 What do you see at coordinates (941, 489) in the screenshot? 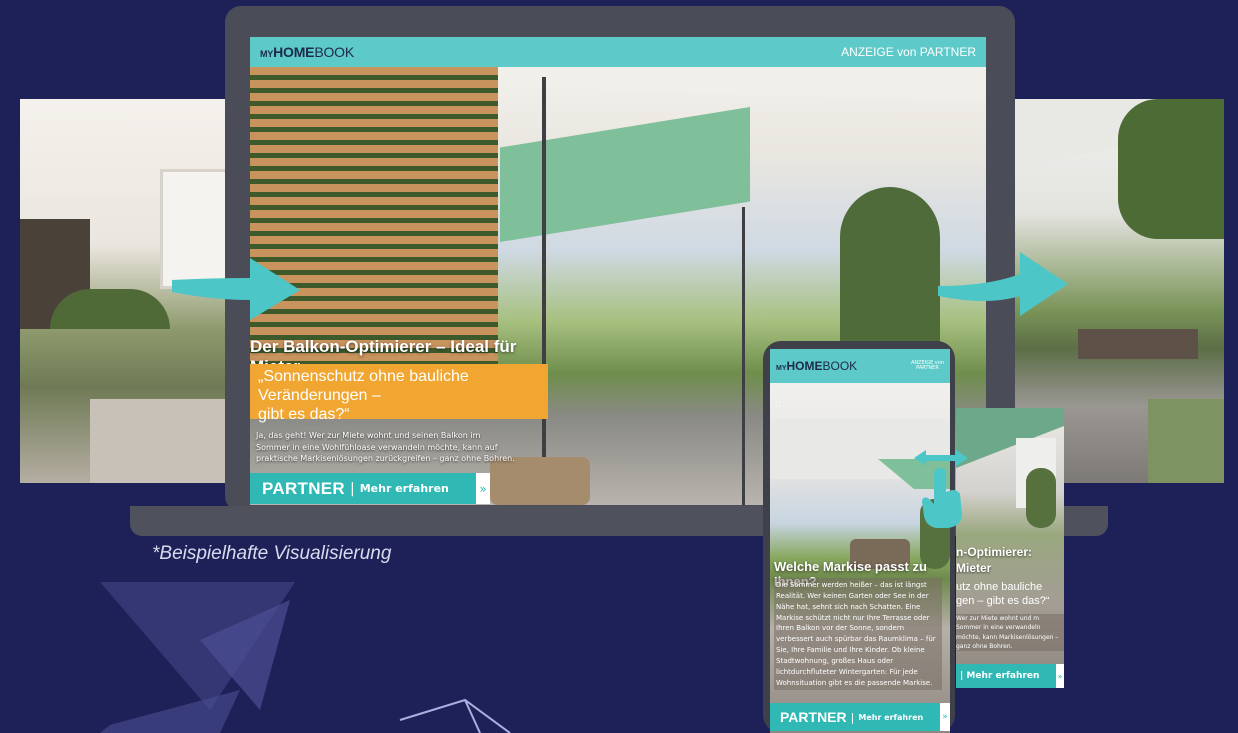
I see `swipe-hand-icon` at bounding box center [941, 489].